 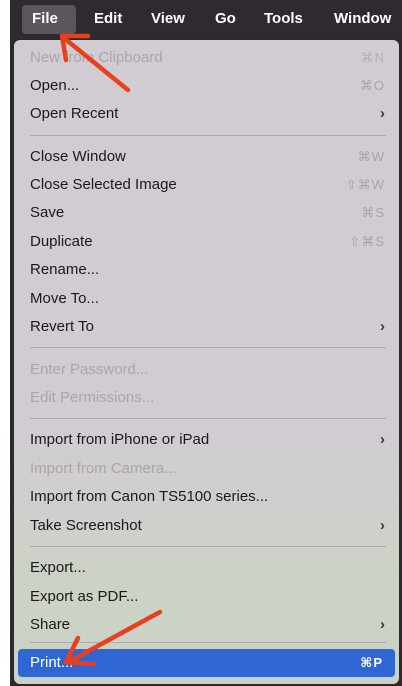 What do you see at coordinates (283, 19) in the screenshot?
I see `menu-tools: Tools` at bounding box center [283, 19].